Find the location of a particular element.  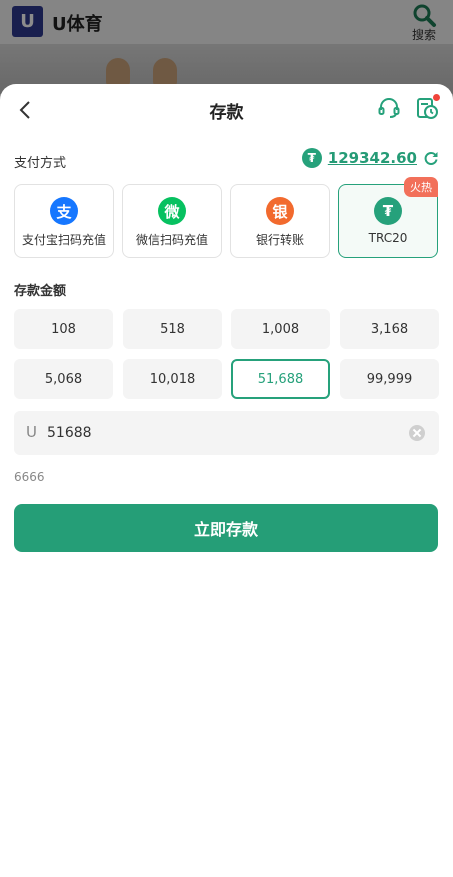

amount-option: 5,068 is located at coordinates (63, 379).